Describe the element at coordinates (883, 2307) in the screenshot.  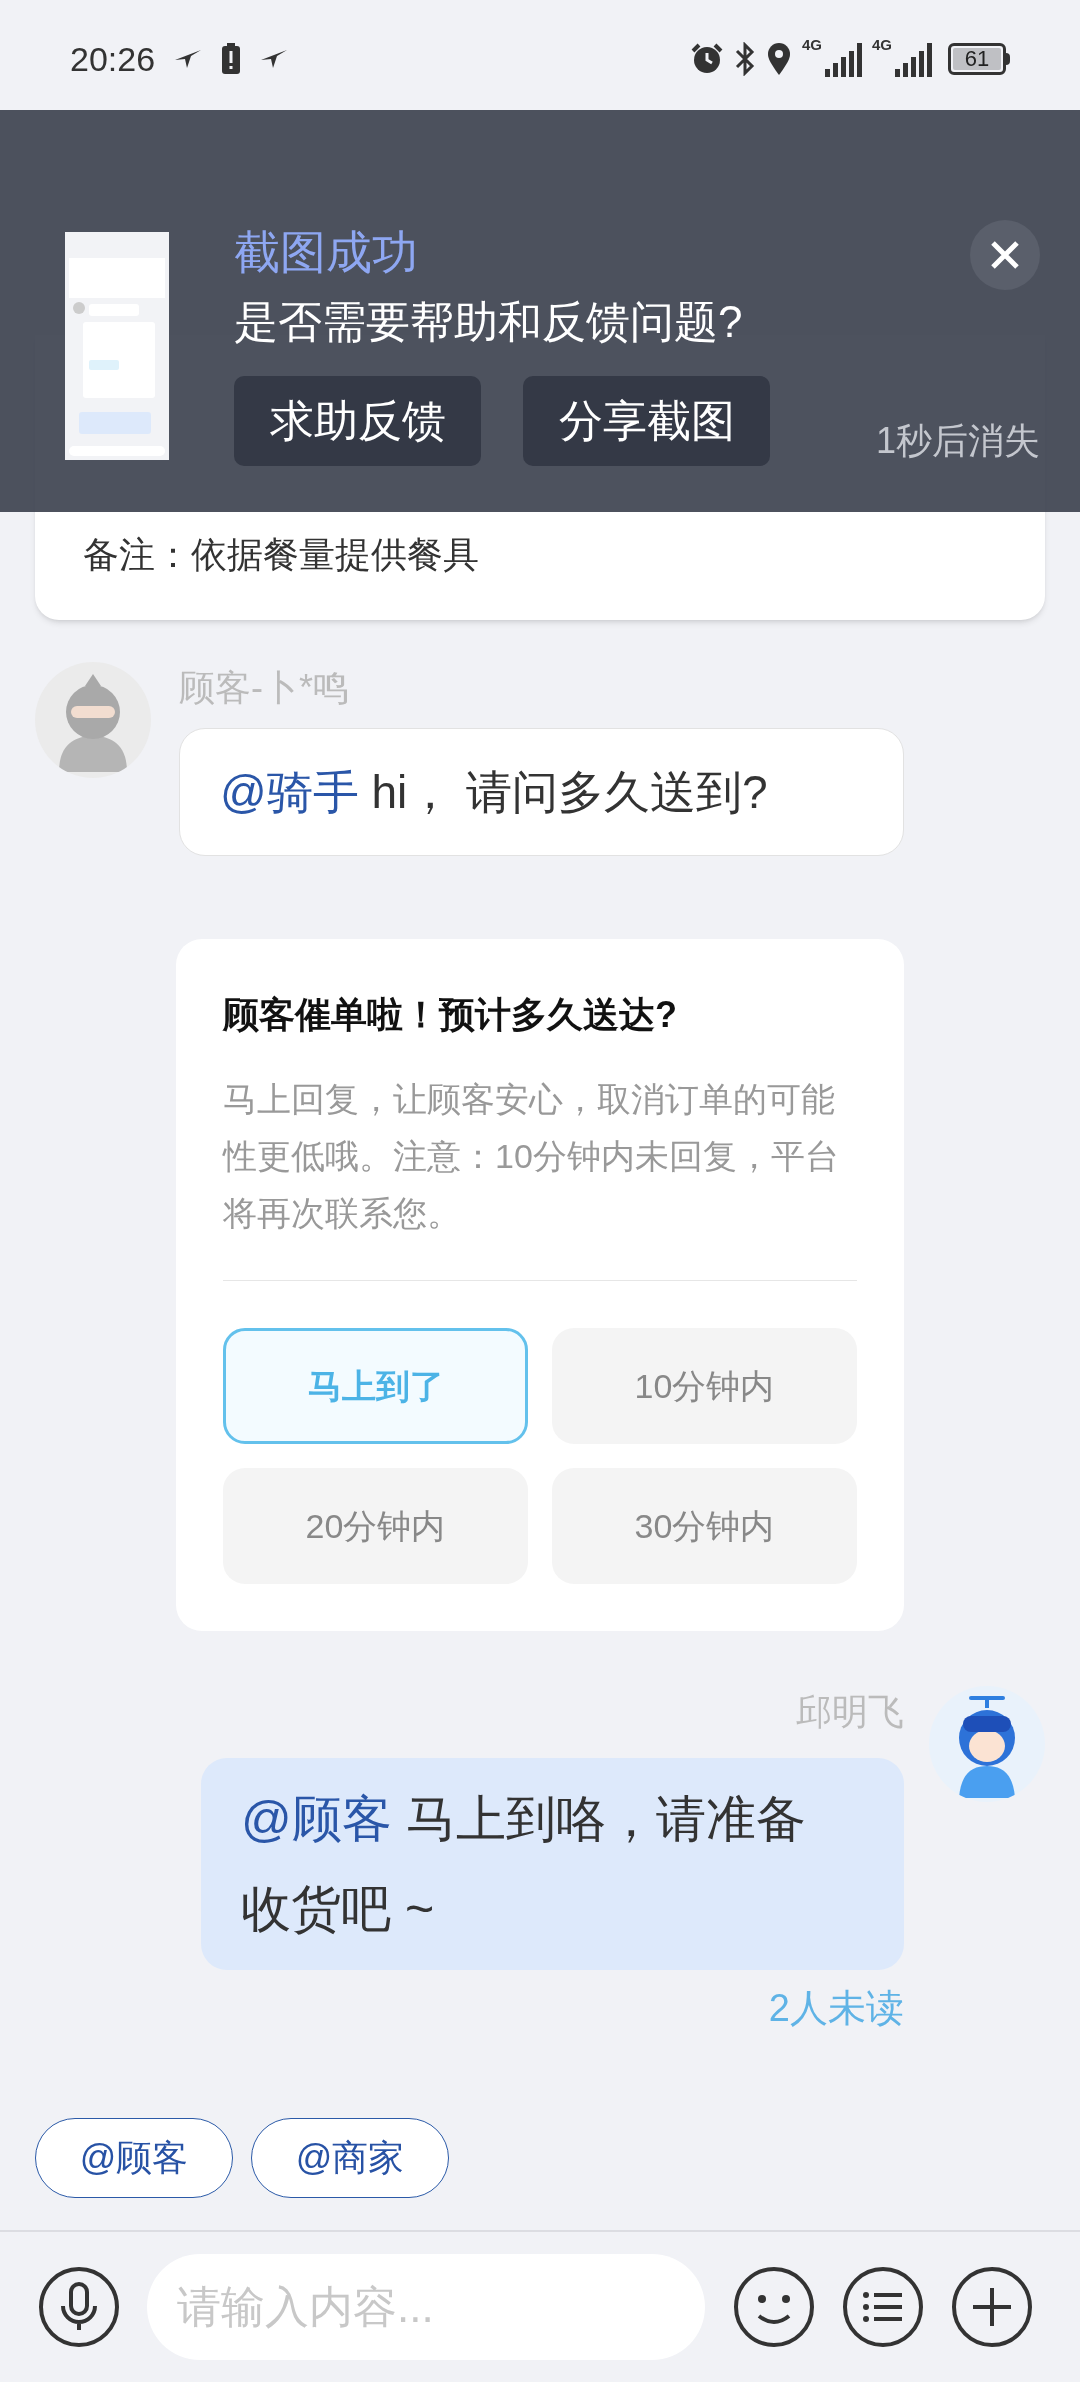
I see `list-icon` at that location.